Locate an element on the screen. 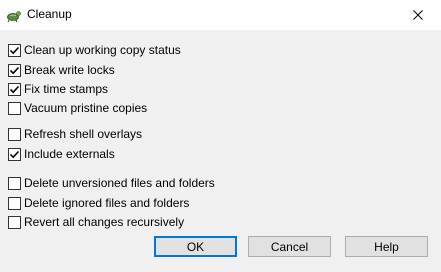 This screenshot has height=272, width=441. option-label: Revert all changes recursively is located at coordinates (104, 222).